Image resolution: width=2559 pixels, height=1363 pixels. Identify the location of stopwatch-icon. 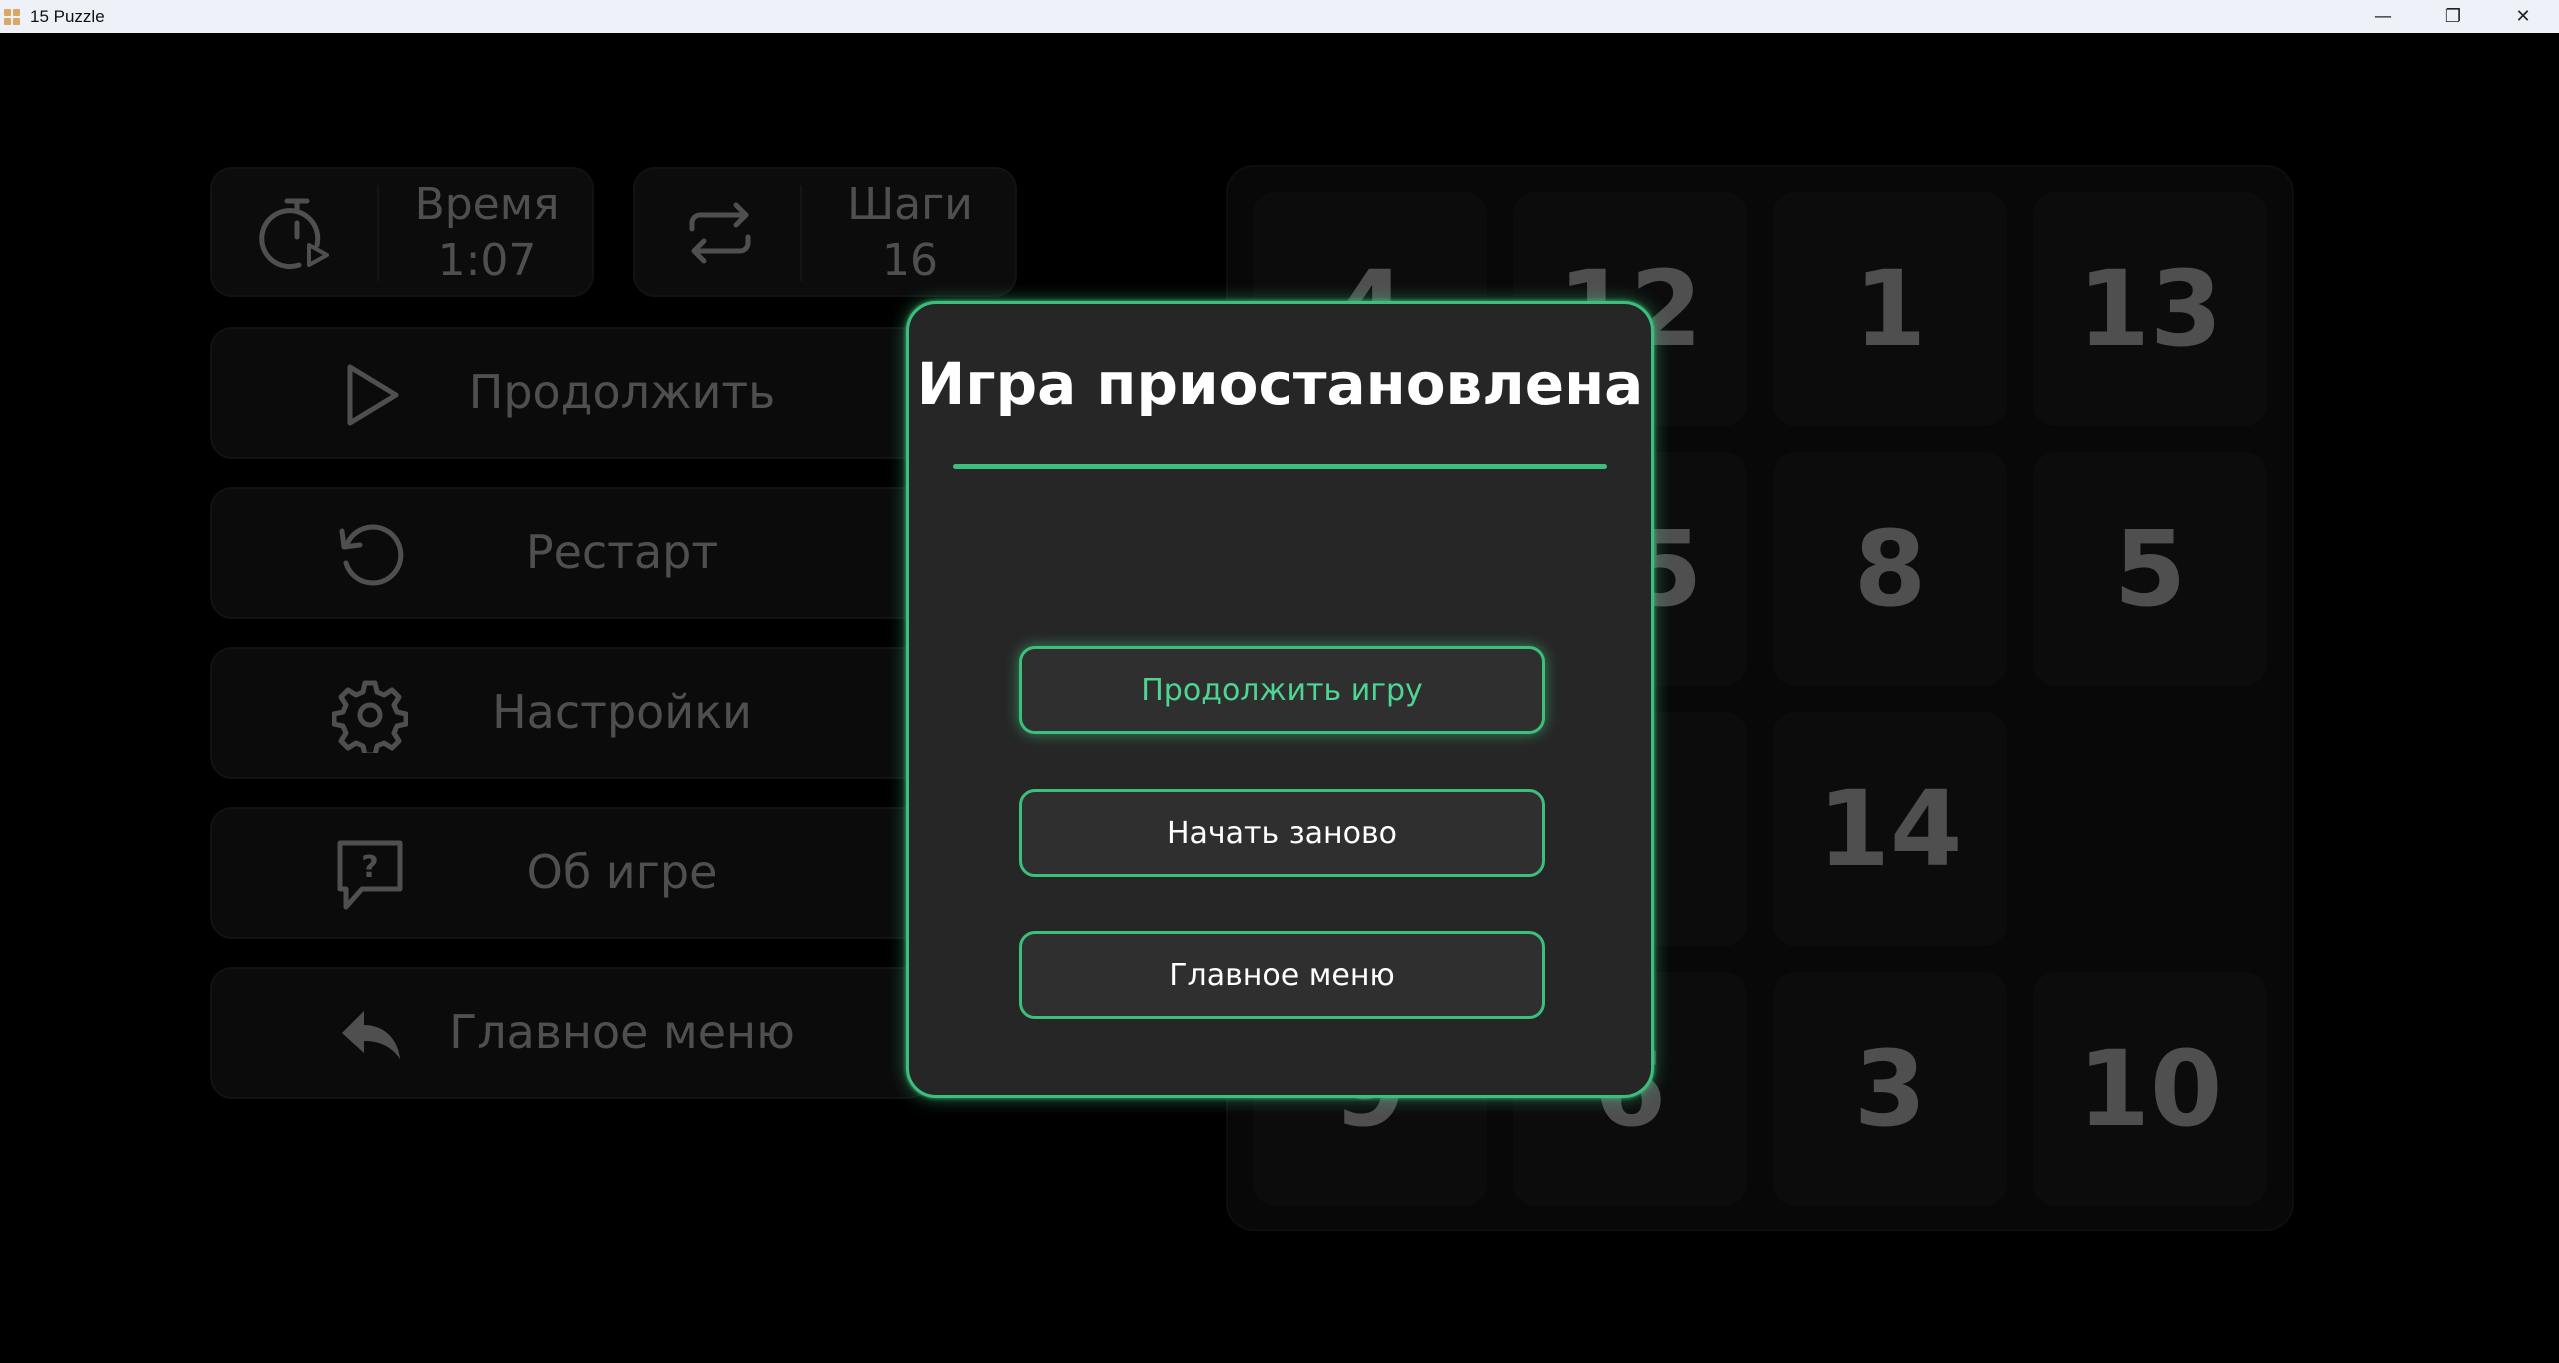
(294, 234).